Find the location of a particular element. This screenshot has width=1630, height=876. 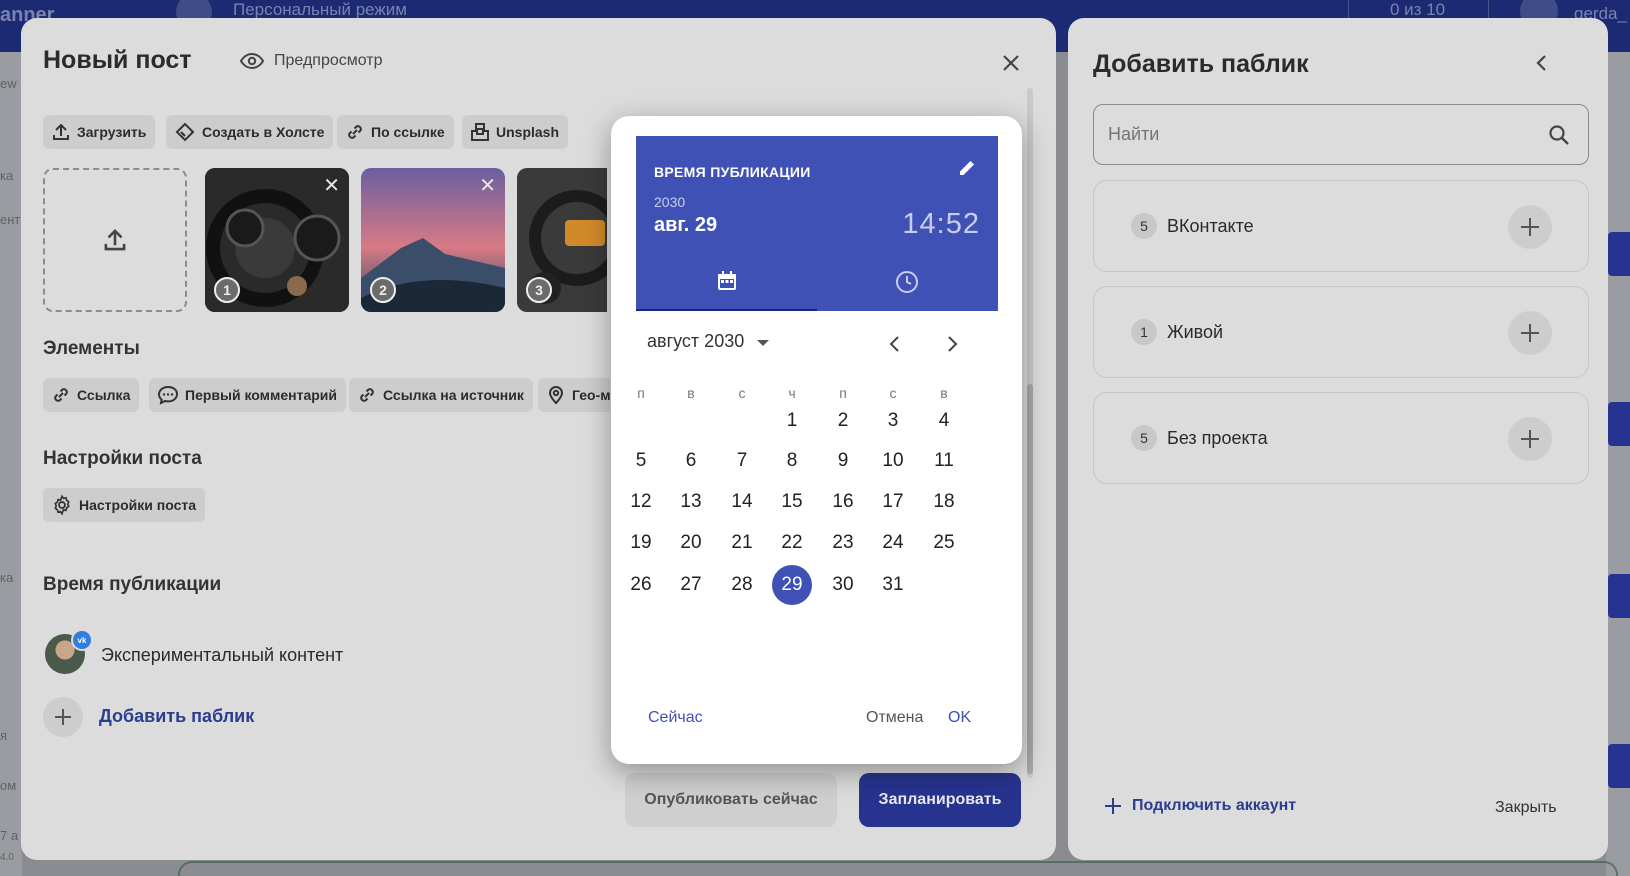

calendar-day: 12 is located at coordinates (641, 502).